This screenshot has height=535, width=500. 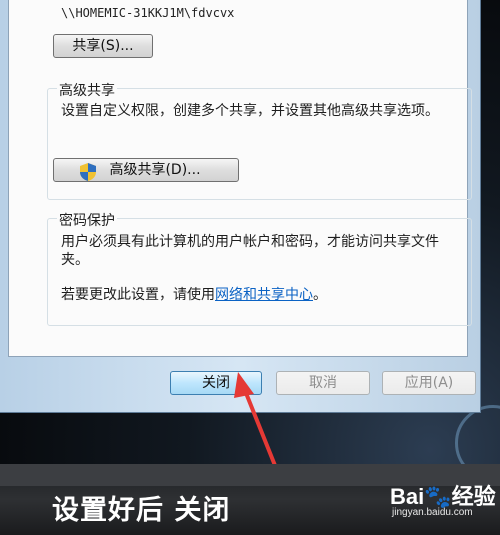 I want to click on change-setting-text: 若要更改此设置，请使用网络和共享中心。, so click(x=261, y=295).